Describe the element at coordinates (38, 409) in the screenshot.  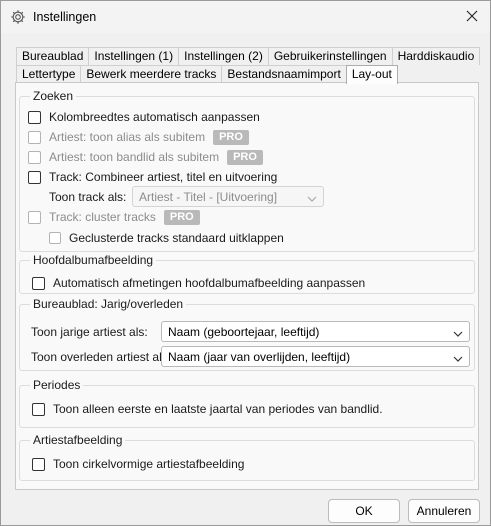
I see `checkbox-toon-jaartal` at that location.